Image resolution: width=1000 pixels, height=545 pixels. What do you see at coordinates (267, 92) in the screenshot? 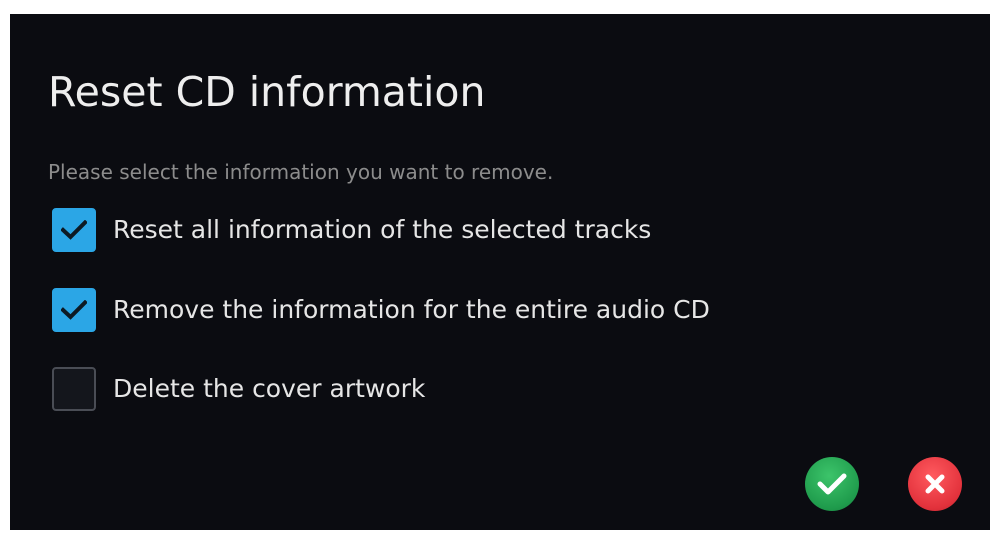
I see `dialog-title: Reset CD information` at bounding box center [267, 92].